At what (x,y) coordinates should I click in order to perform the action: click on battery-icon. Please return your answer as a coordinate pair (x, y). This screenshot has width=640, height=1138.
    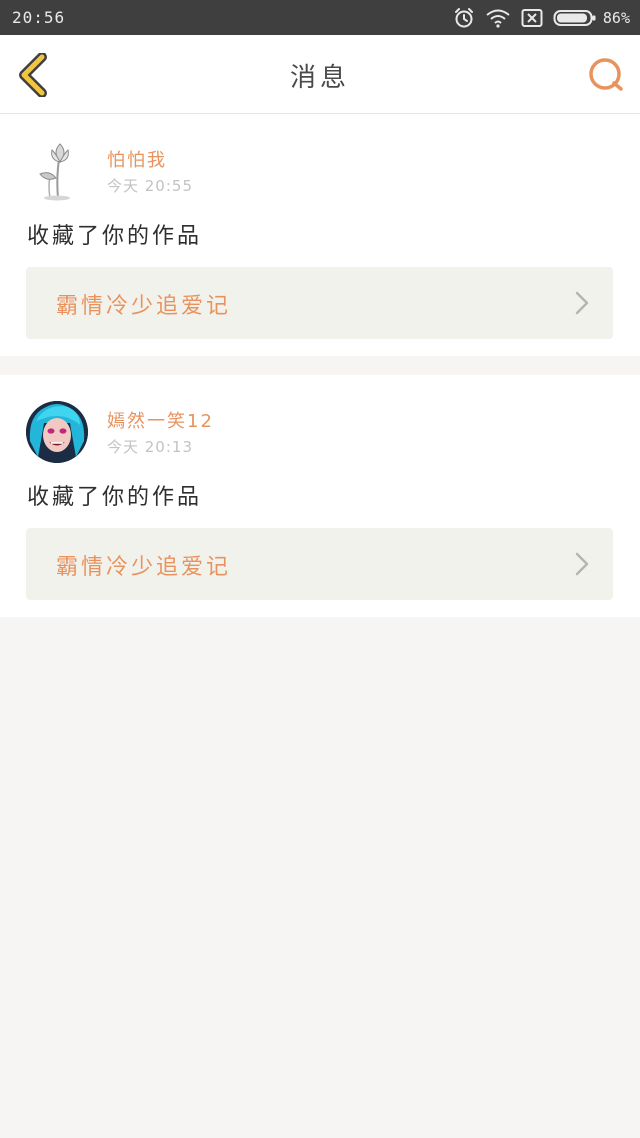
    Looking at the image, I should click on (575, 18).